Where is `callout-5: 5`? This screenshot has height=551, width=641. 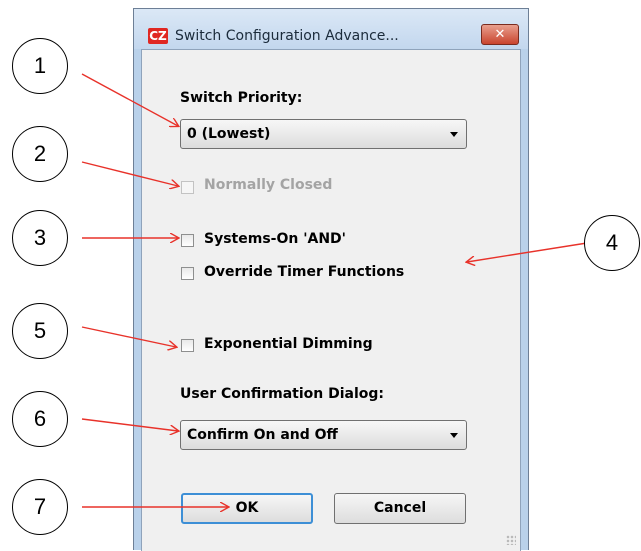 callout-5: 5 is located at coordinates (40, 331).